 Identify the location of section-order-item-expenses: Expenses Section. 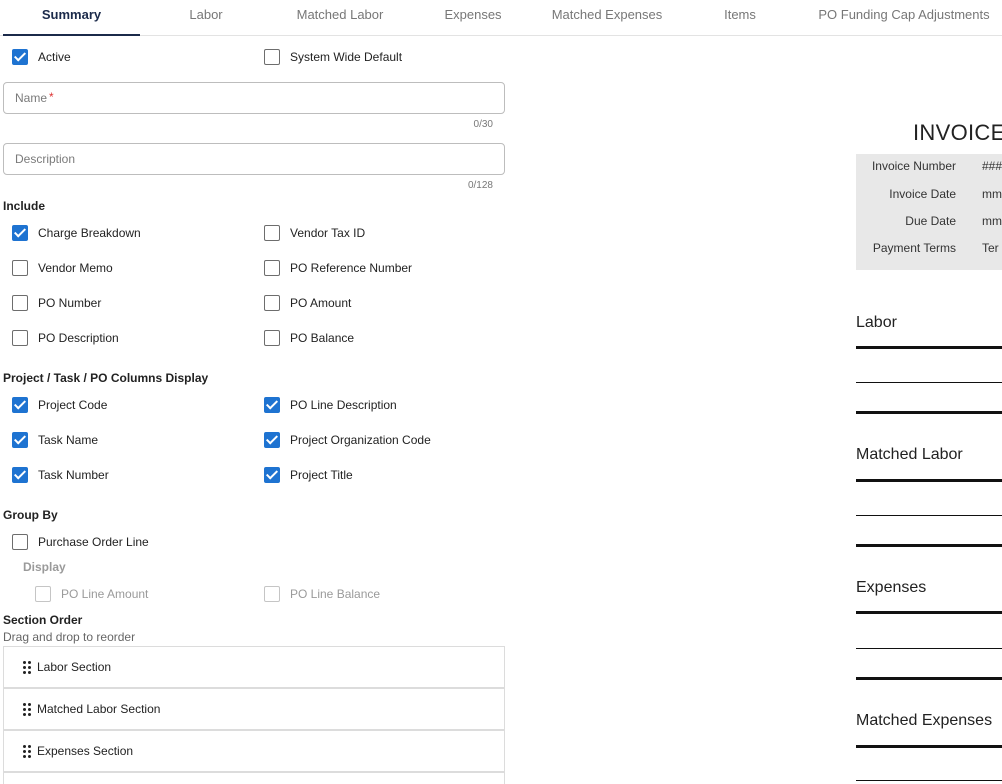
(254, 751).